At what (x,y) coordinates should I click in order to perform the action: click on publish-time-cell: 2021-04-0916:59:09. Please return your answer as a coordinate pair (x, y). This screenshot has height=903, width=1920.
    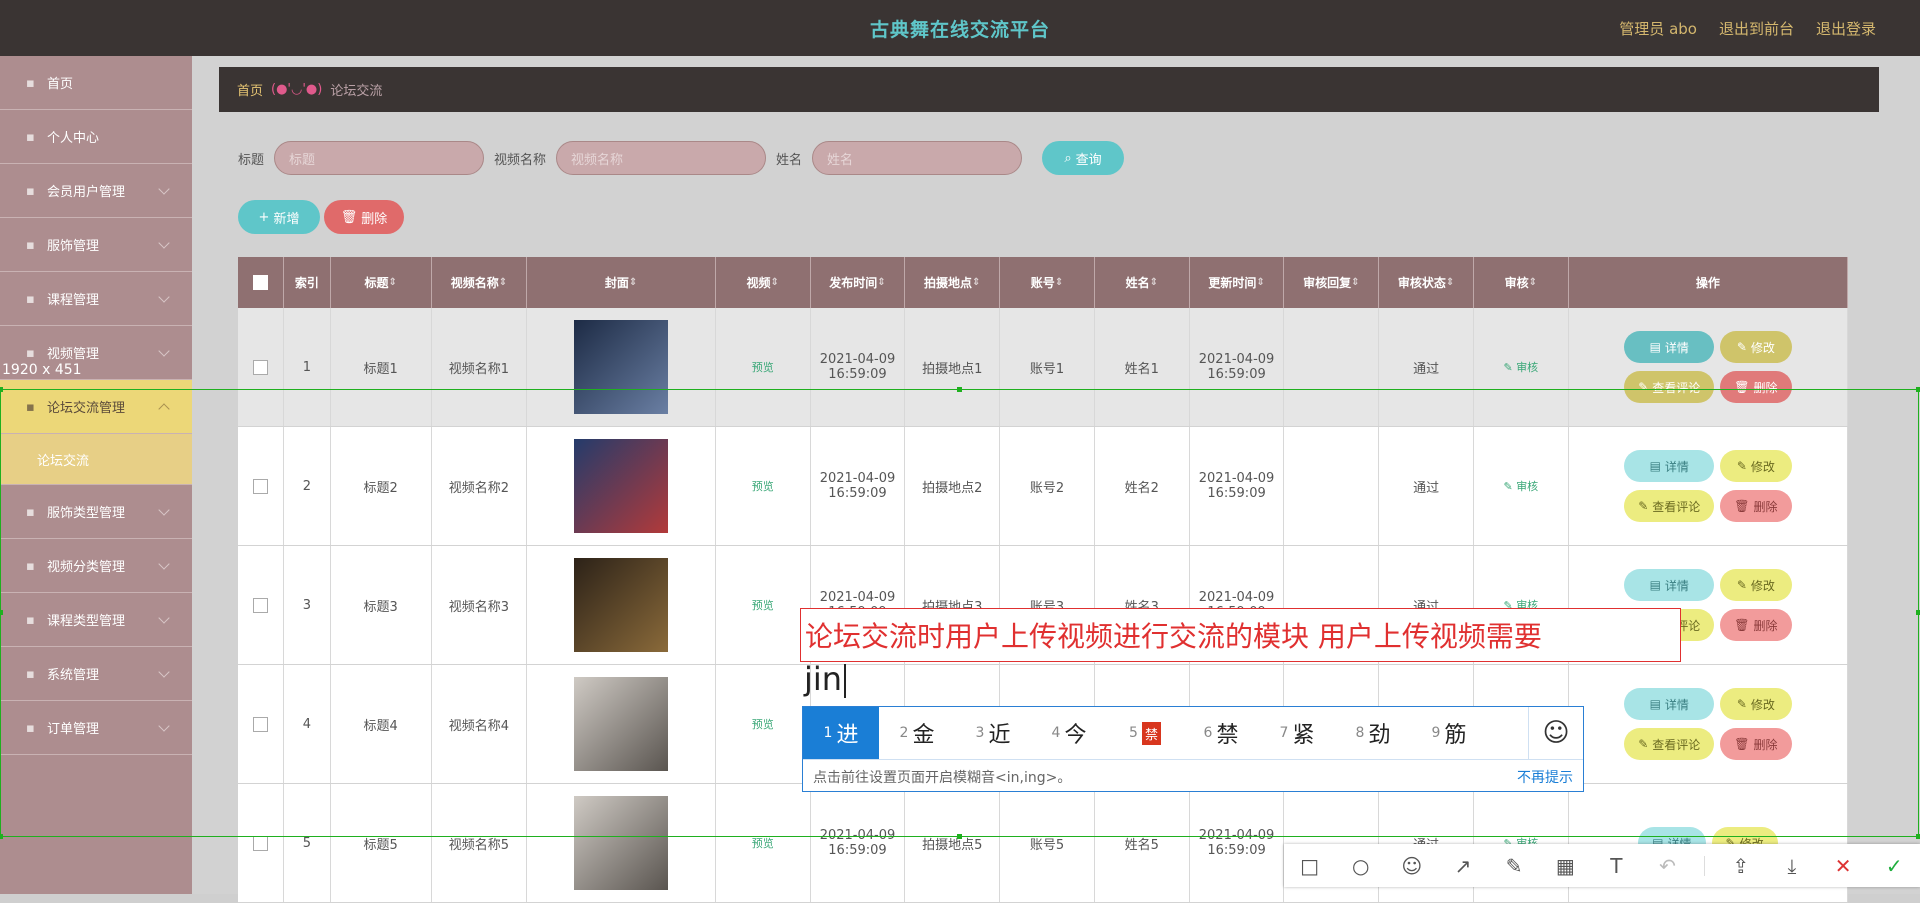
    Looking at the image, I should click on (858, 486).